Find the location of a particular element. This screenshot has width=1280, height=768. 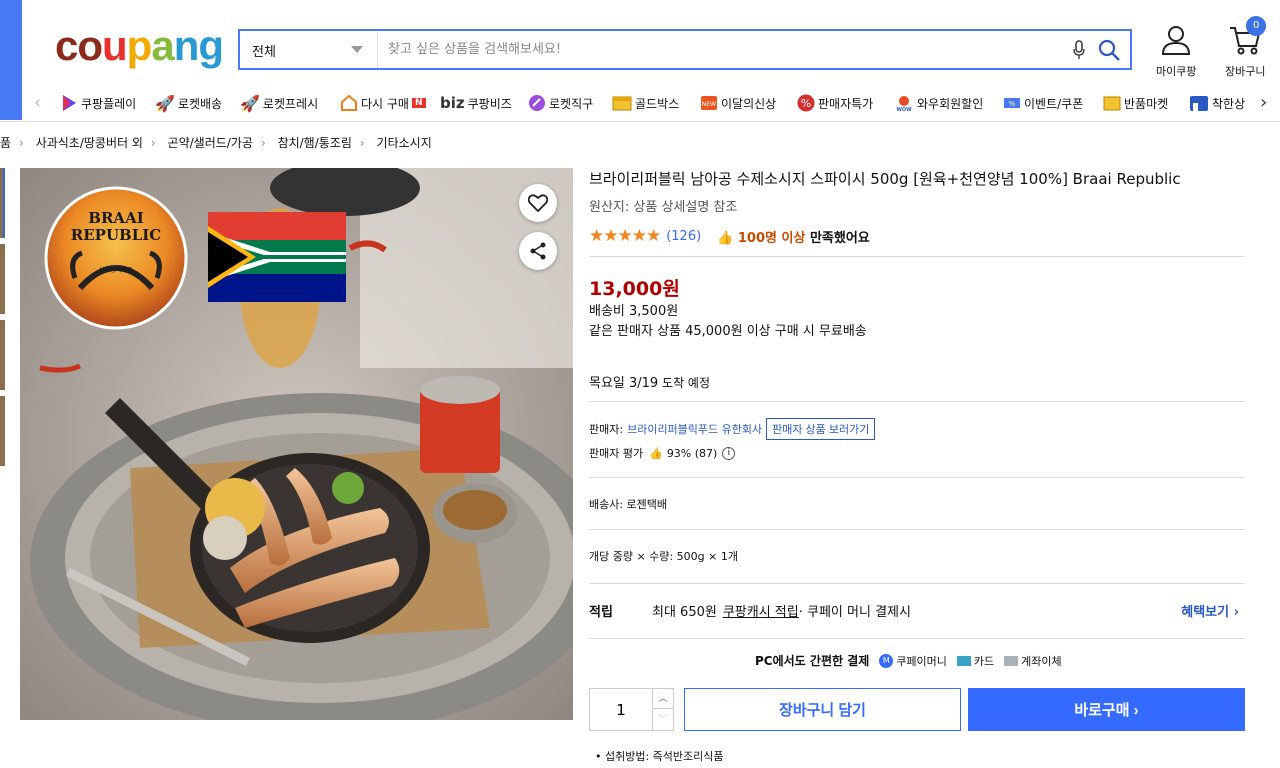

nav-item-label: 착한상 is located at coordinates (1229, 103).